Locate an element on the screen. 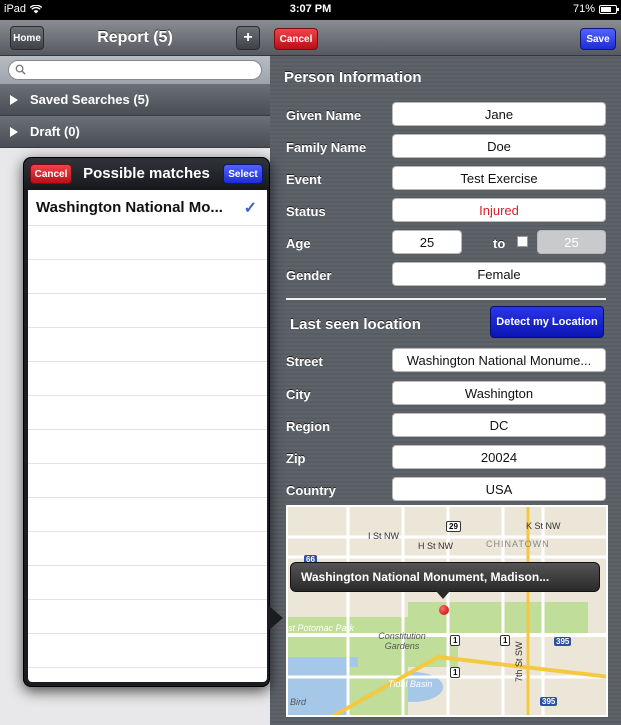  section-label: Saved Searches (5) is located at coordinates (90, 99).